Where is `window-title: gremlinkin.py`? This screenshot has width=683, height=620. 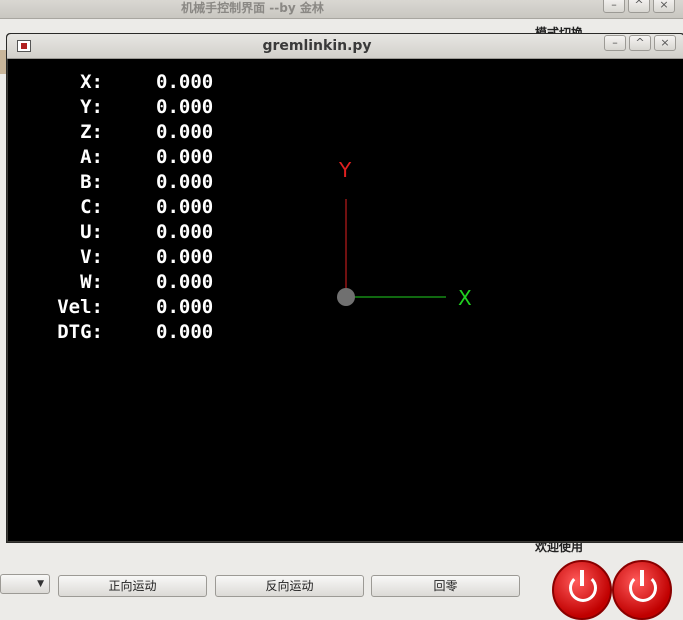 window-title: gremlinkin.py is located at coordinates (317, 46).